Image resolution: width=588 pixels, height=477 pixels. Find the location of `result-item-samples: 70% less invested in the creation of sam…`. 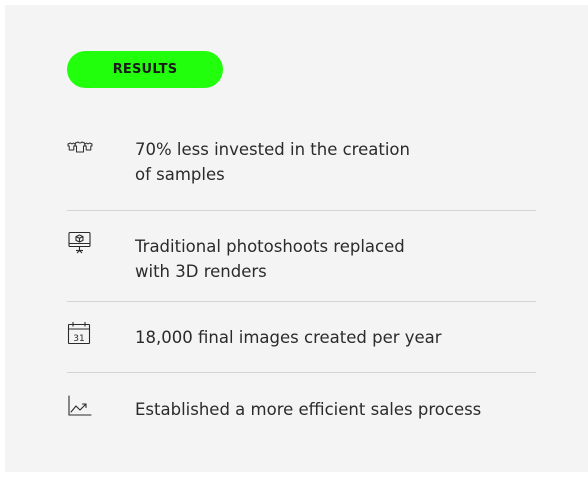

result-item-samples: 70% less invested in the creation of sam… is located at coordinates (301, 166).